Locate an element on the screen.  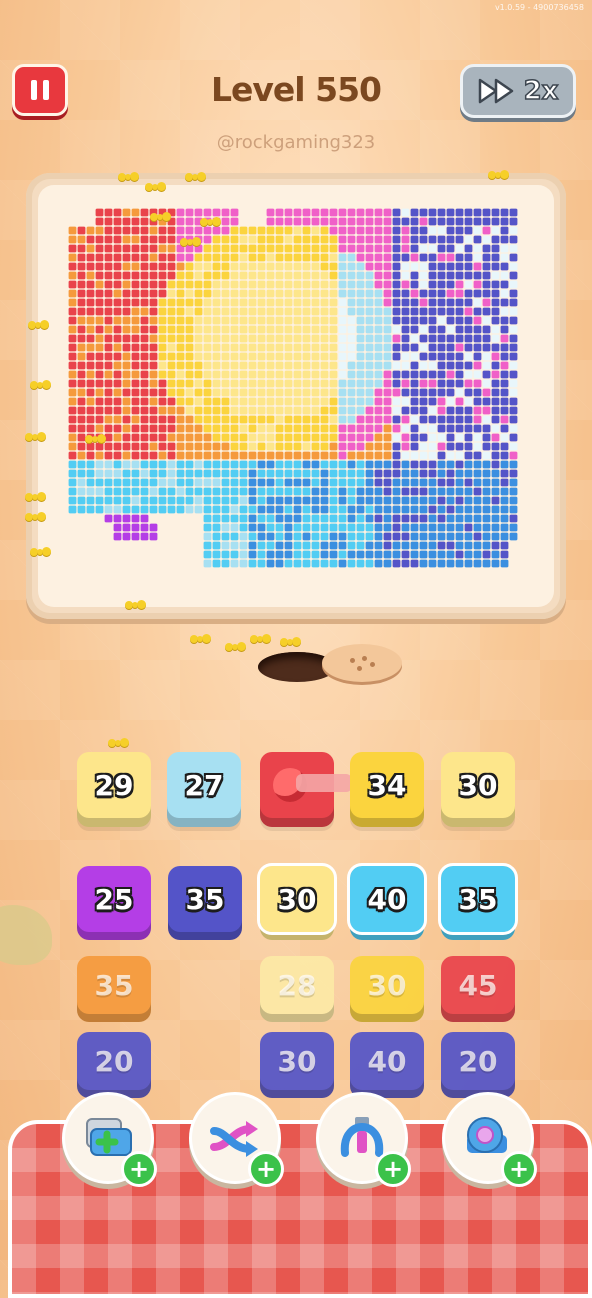
tape-booster: + is located at coordinates (489, 1139).